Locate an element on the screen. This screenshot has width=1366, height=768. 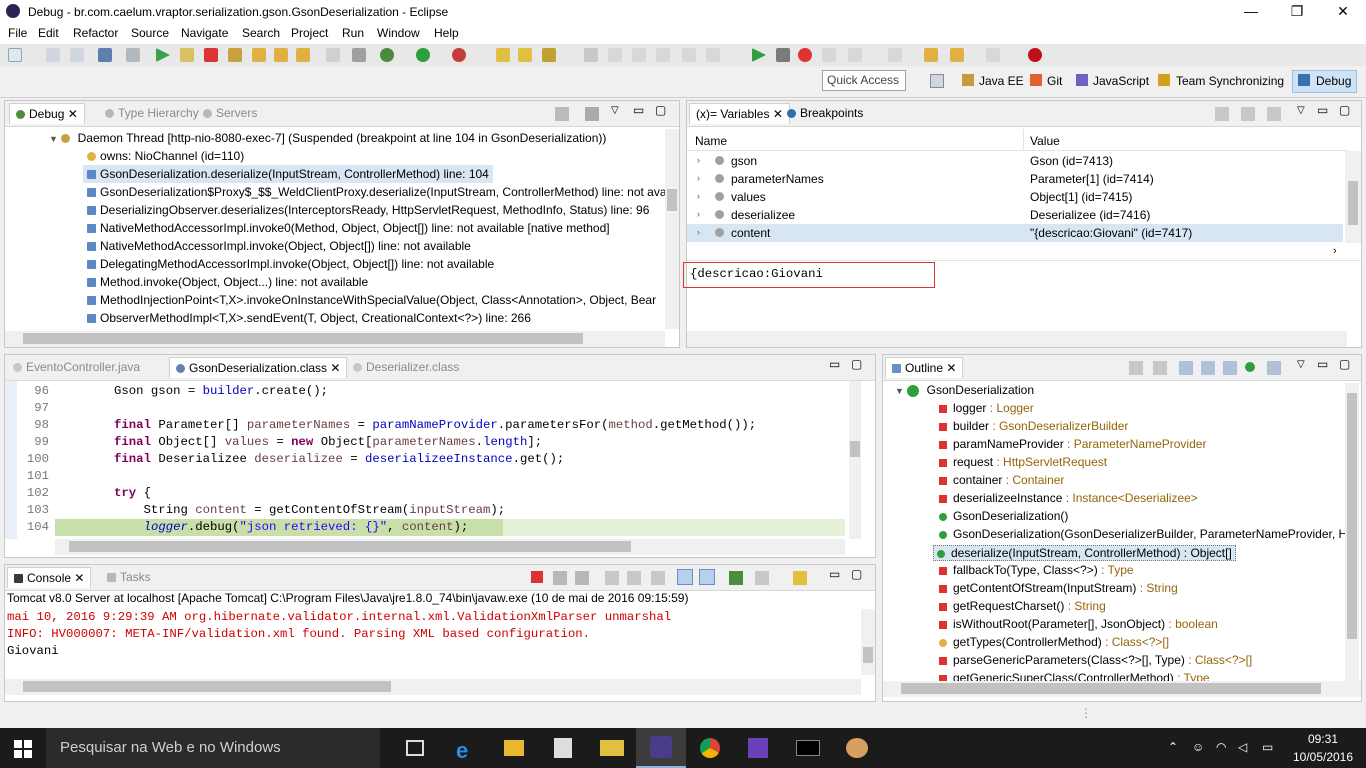
step-return-icon is located at coordinates (303, 55).